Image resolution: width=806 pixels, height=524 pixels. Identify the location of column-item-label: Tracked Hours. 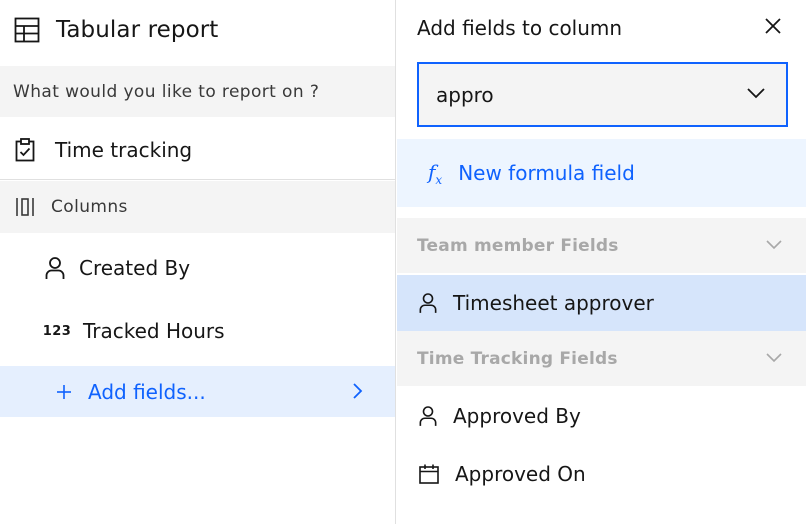
(154, 331).